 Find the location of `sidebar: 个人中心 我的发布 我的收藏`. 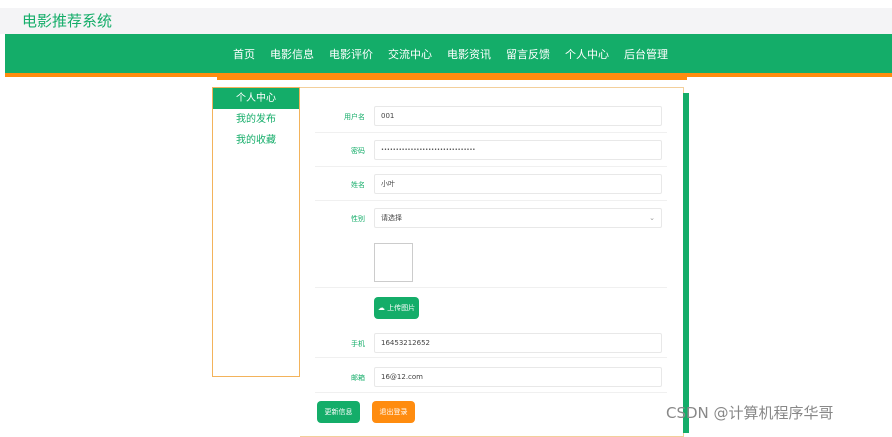

sidebar: 个人中心 我的发布 我的收藏 is located at coordinates (256, 232).